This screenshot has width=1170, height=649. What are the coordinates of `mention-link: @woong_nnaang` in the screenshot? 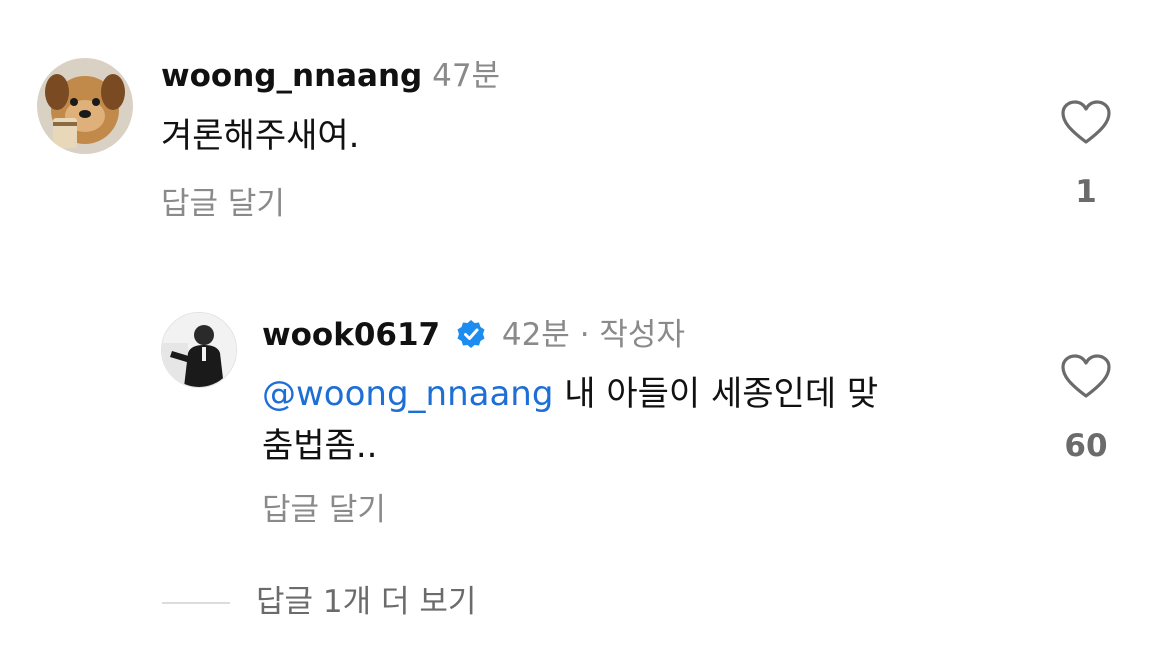 It's located at (407, 394).